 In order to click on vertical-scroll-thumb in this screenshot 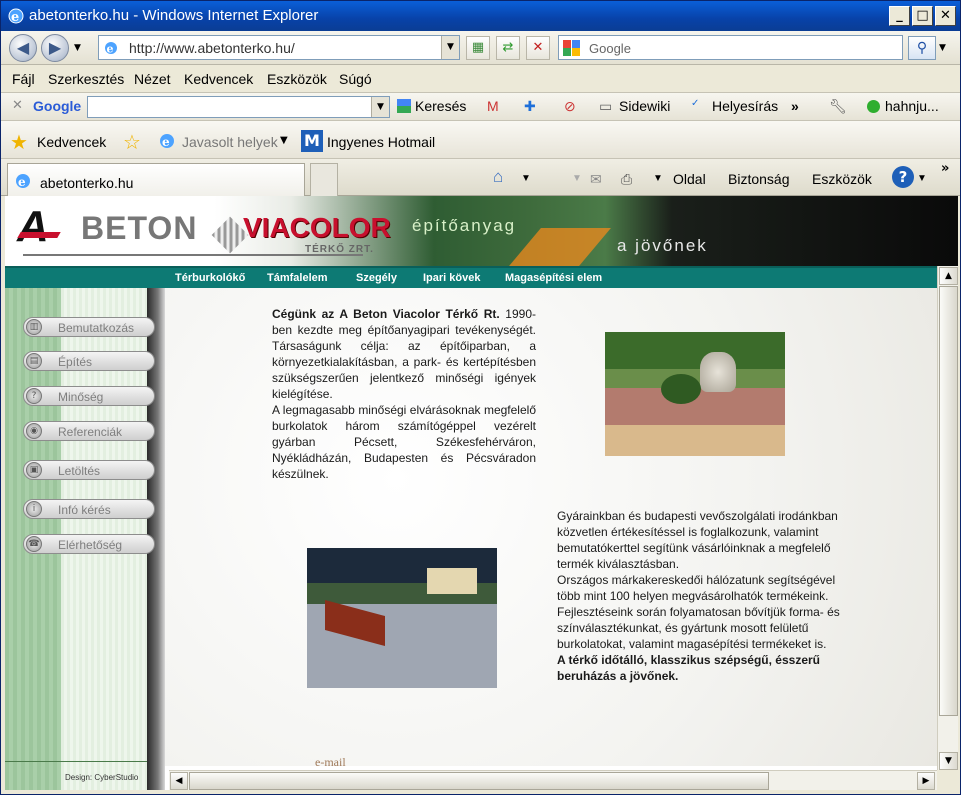, I will do `click(948, 501)`.